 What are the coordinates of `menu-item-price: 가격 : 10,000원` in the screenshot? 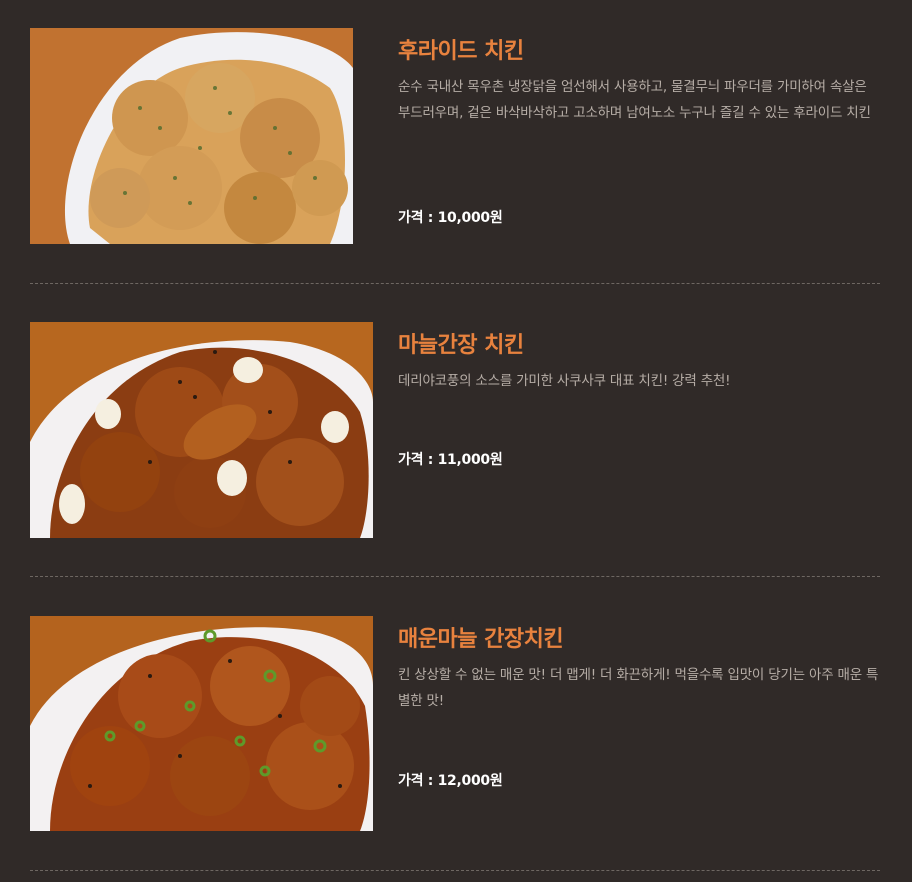 It's located at (450, 218).